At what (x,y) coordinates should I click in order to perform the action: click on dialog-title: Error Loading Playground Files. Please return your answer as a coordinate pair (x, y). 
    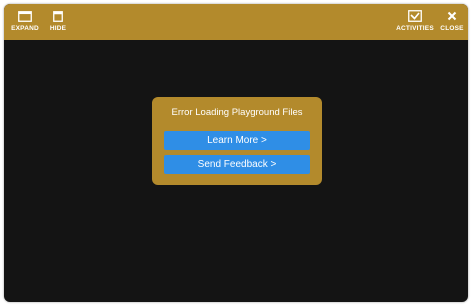
    Looking at the image, I should click on (237, 112).